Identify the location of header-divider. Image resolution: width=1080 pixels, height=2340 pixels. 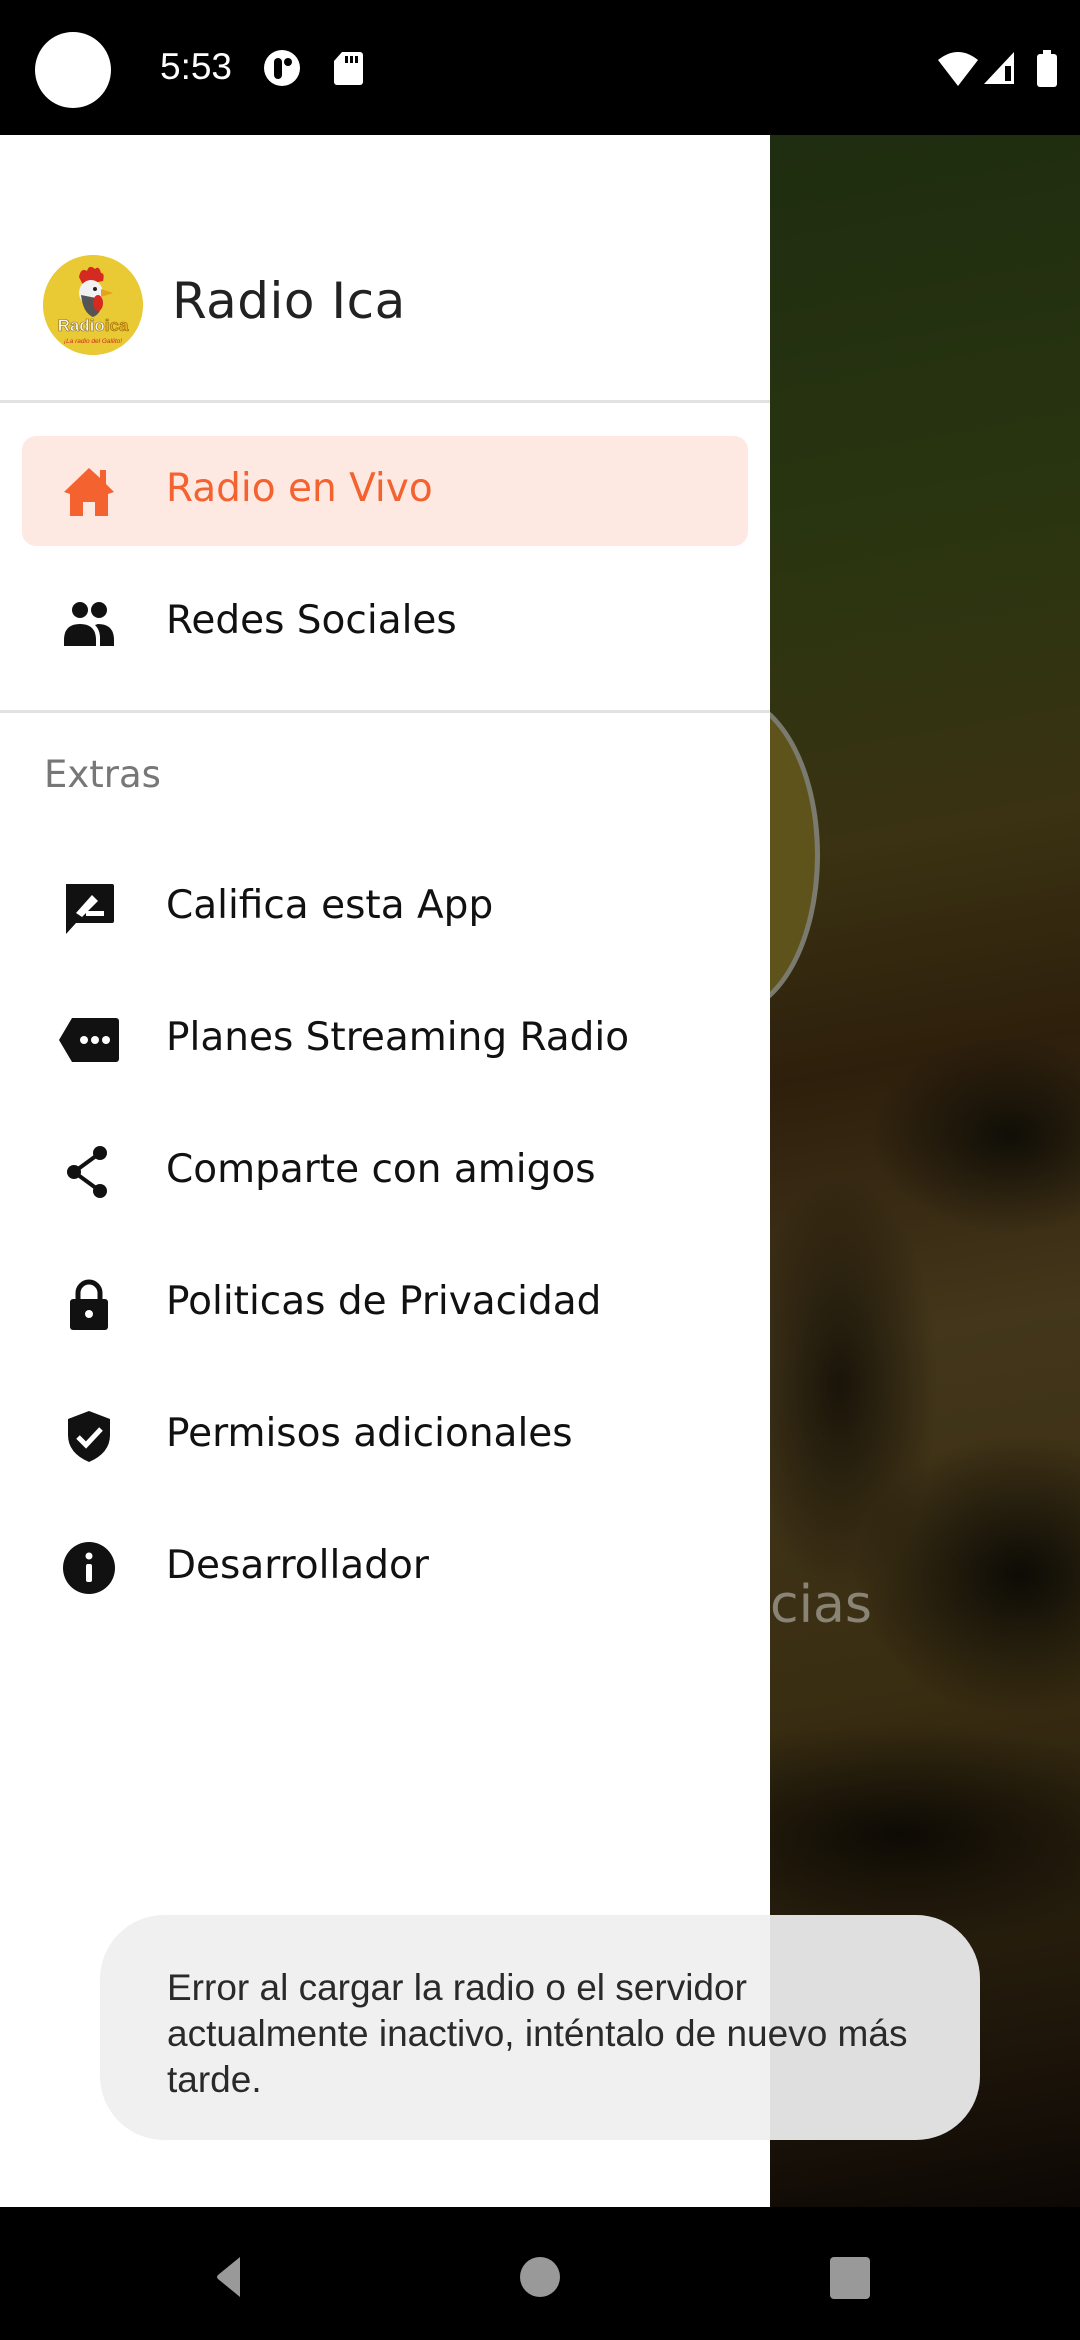
(385, 401).